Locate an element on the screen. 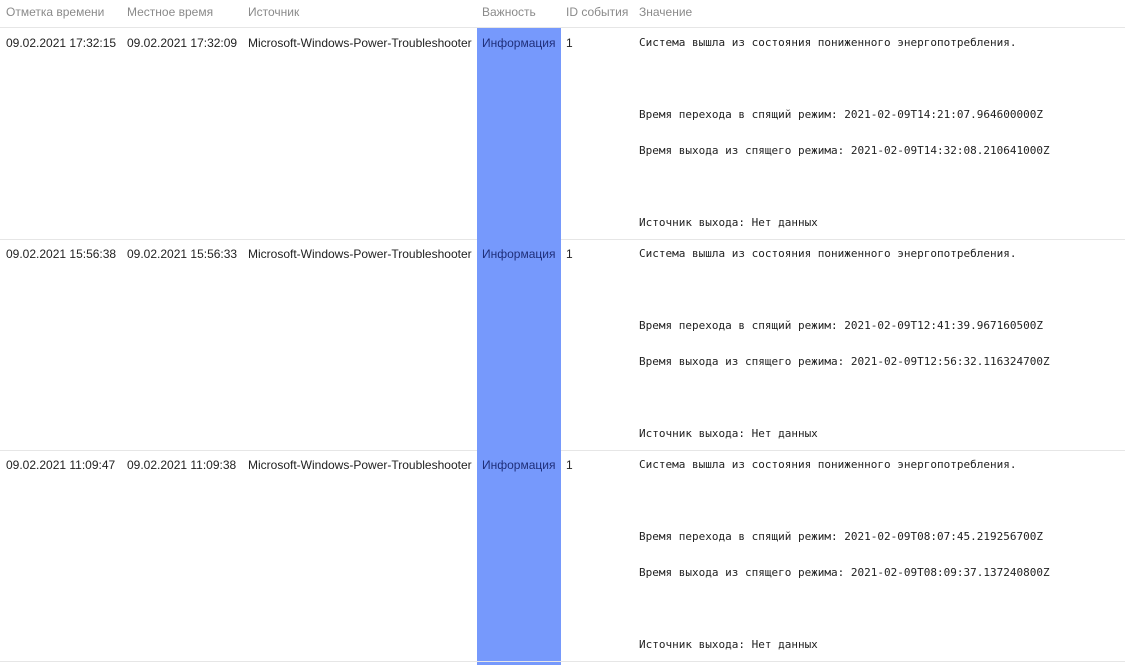  column-header-severity: Важность is located at coordinates (509, 13).